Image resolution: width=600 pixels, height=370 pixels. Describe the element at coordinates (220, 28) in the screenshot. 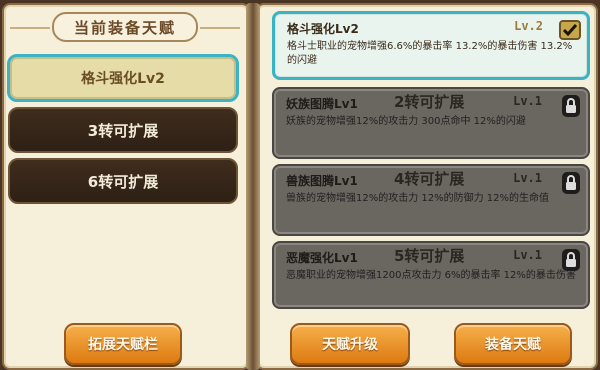

I see `title-divider-right` at that location.